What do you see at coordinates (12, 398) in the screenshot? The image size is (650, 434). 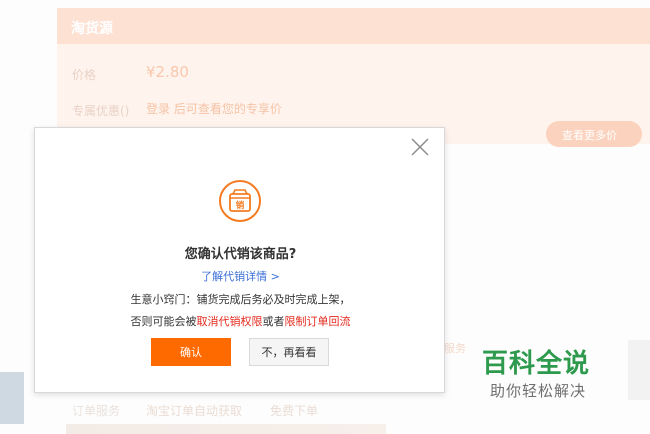 I see `background-thumbnail` at bounding box center [12, 398].